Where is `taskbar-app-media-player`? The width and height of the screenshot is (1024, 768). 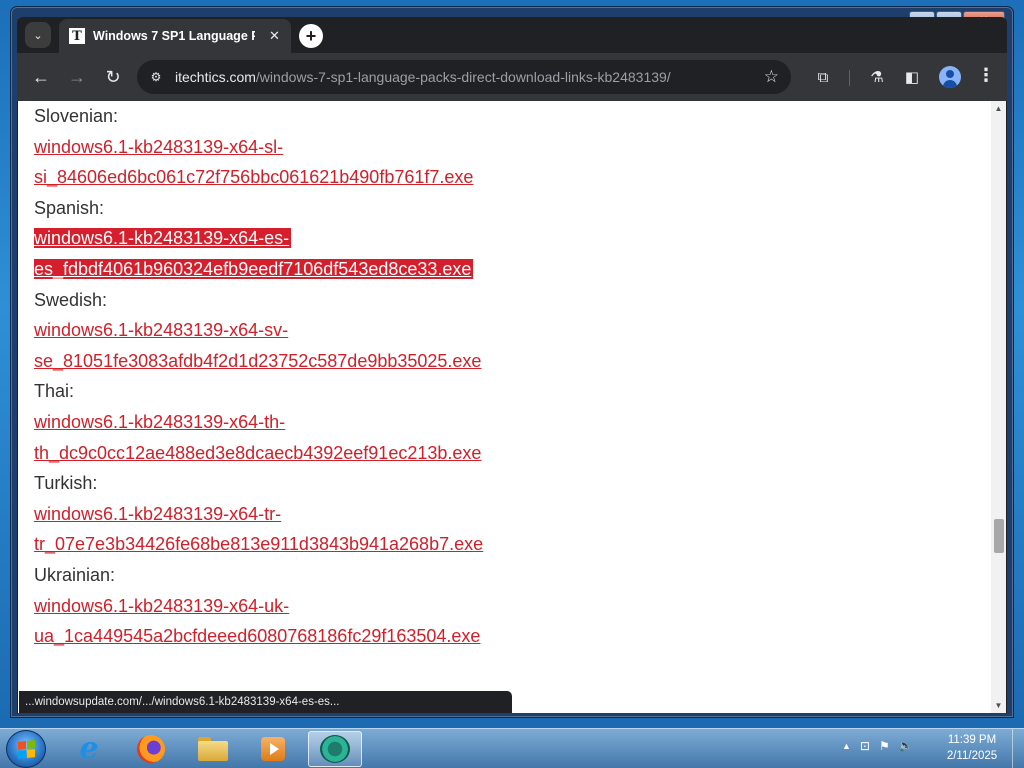 taskbar-app-media-player is located at coordinates (273, 749).